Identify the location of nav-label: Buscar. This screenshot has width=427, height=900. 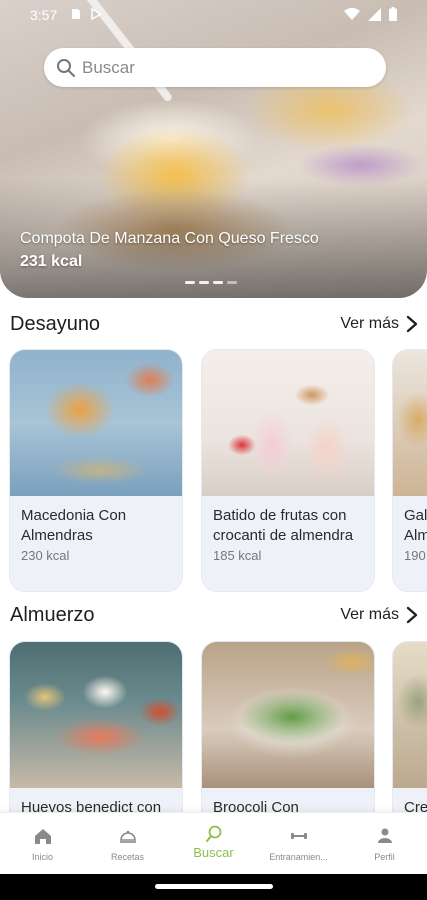
(213, 852).